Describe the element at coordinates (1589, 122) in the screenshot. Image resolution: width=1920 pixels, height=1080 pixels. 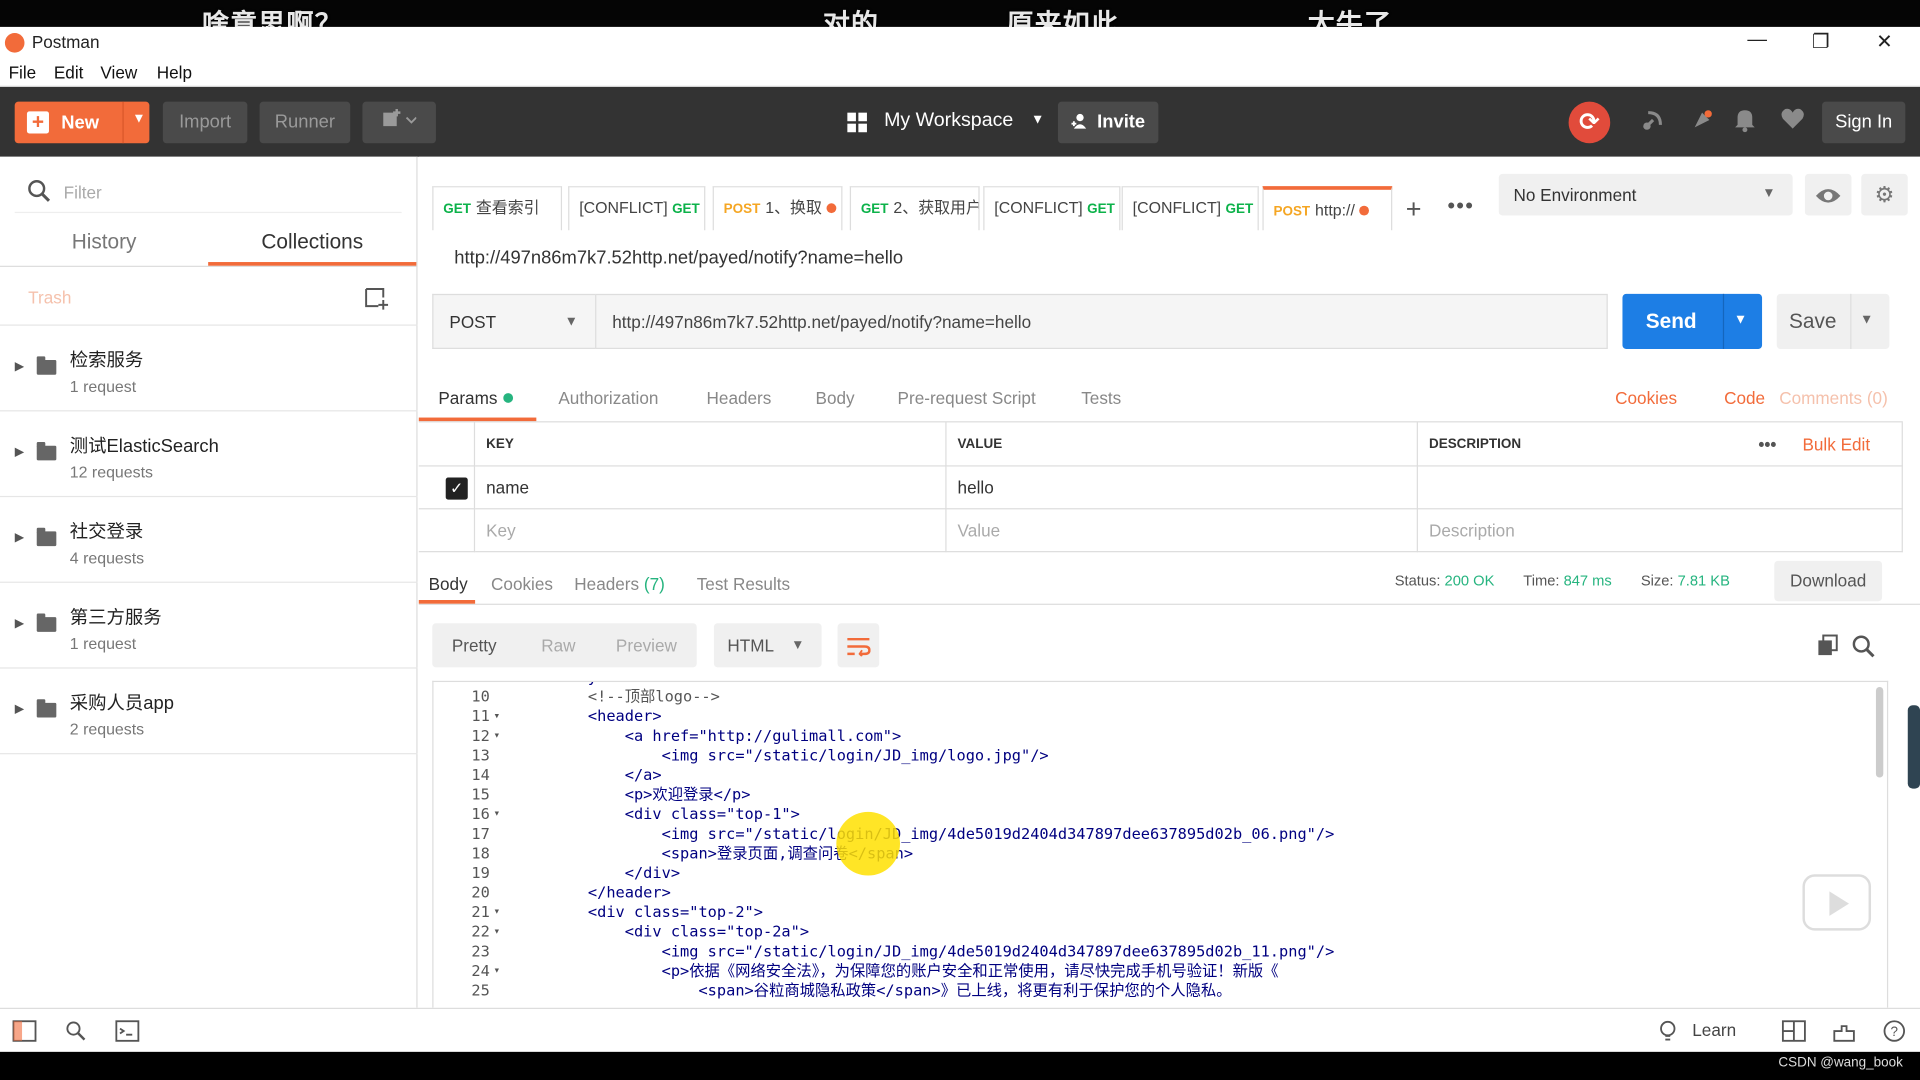
I see `sync-icon: ⟳` at that location.